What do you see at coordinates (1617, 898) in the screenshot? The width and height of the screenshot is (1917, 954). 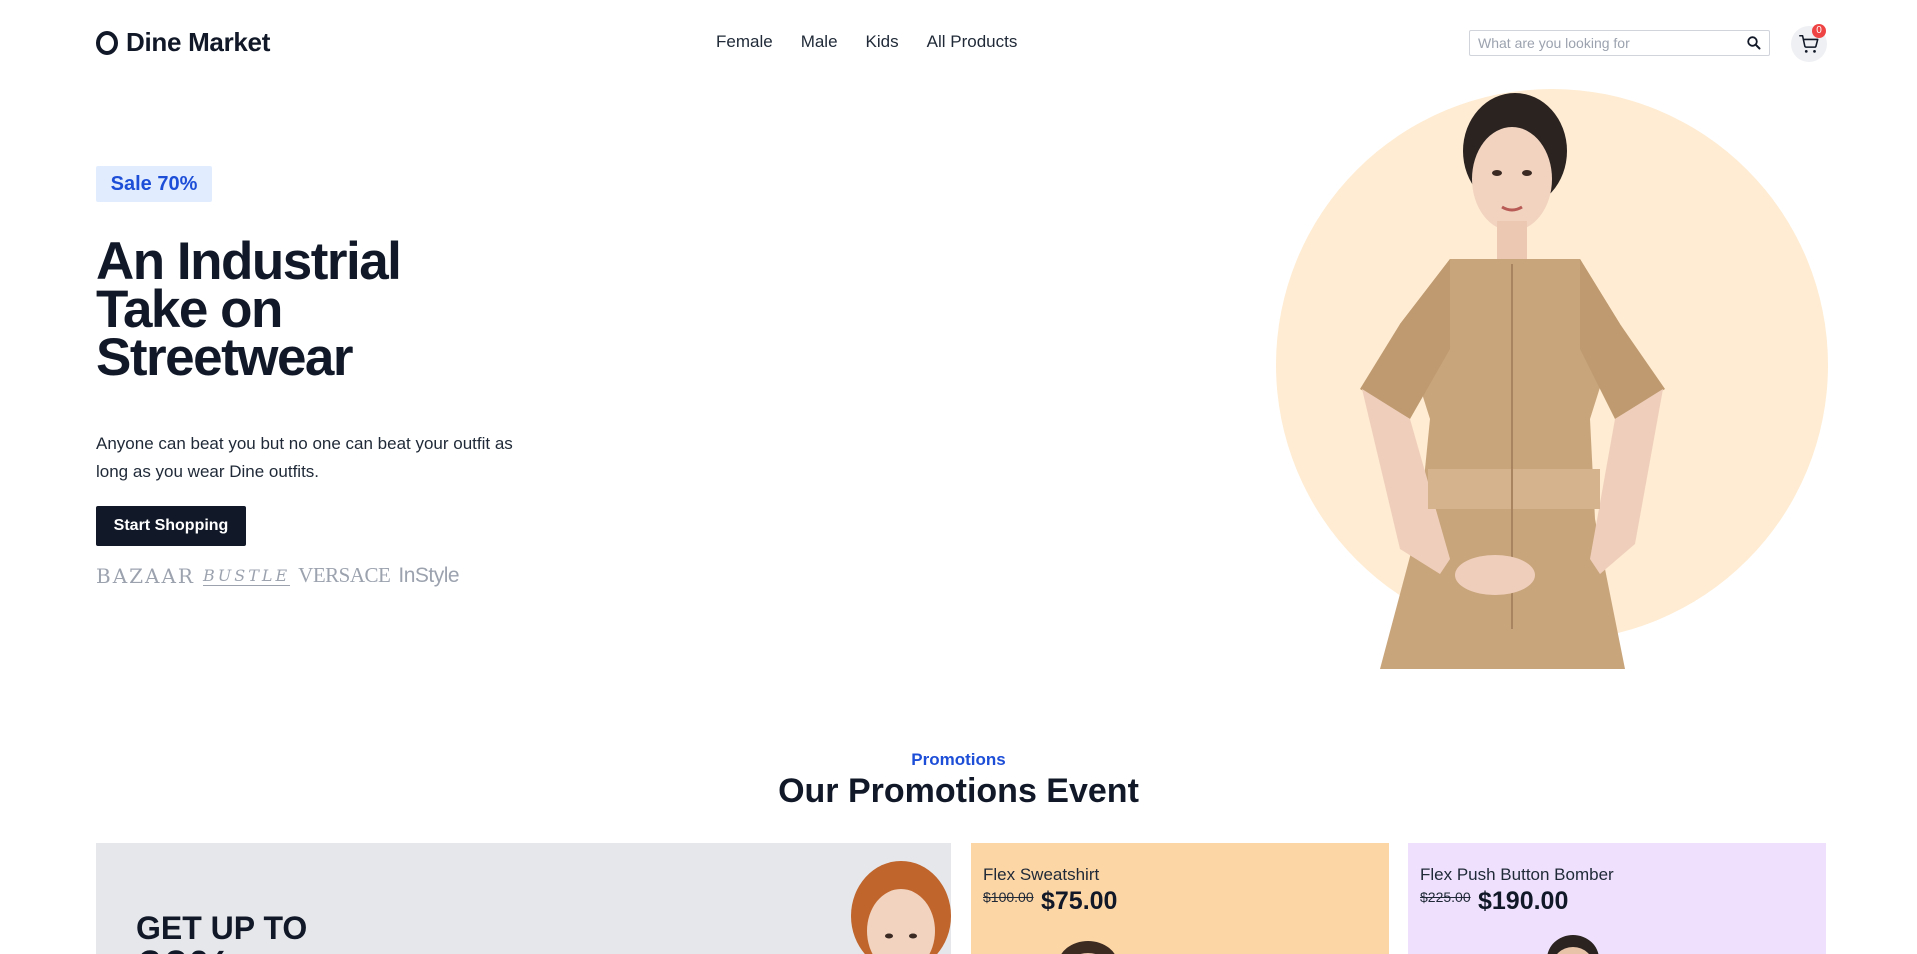 I see `promo-card-product: Flex Push Button Bomber $225.00 $190.00` at bounding box center [1617, 898].